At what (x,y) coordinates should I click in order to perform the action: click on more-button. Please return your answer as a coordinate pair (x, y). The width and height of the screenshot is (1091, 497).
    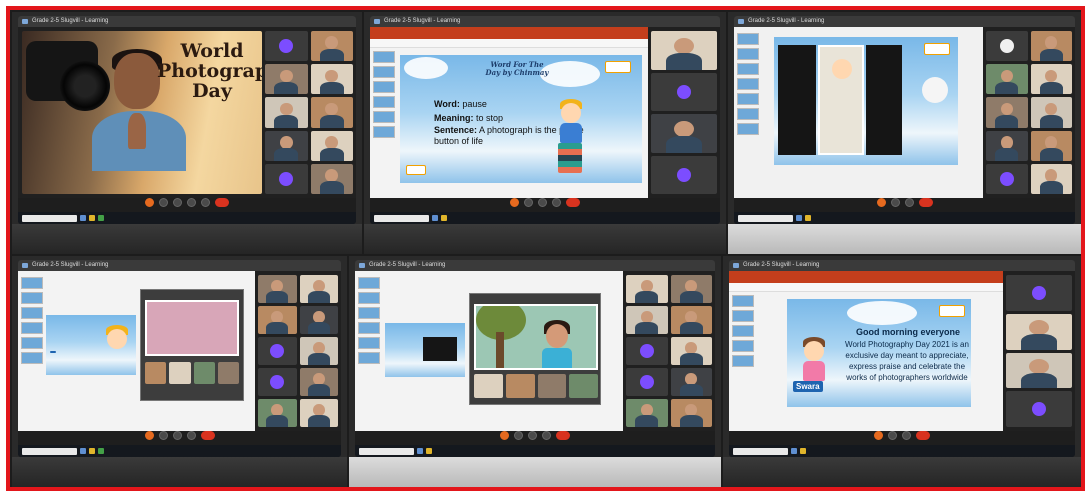
    Looking at the image, I should click on (205, 202).